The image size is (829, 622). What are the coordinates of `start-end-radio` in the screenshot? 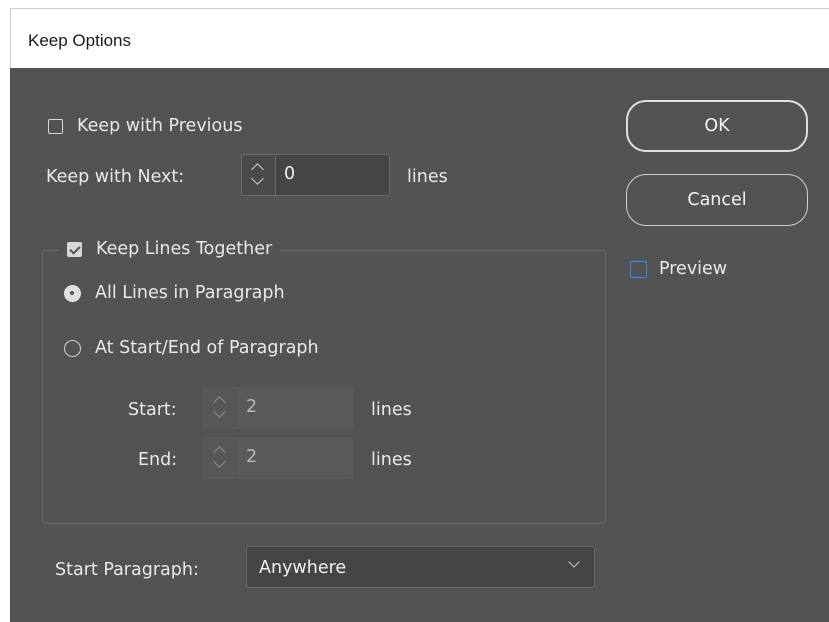 It's located at (72, 348).